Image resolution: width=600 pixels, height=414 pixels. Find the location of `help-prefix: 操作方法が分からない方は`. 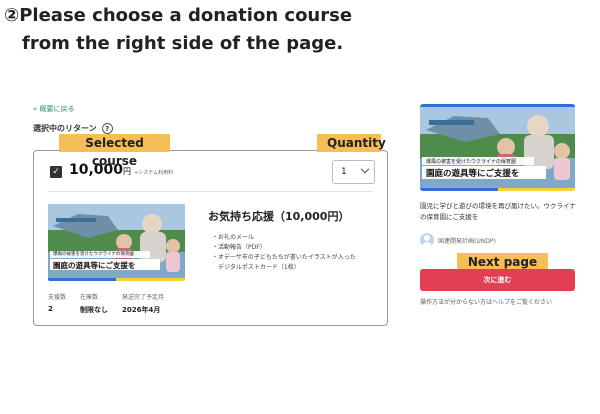

help-prefix: 操作方法が分からない方は is located at coordinates (456, 302).